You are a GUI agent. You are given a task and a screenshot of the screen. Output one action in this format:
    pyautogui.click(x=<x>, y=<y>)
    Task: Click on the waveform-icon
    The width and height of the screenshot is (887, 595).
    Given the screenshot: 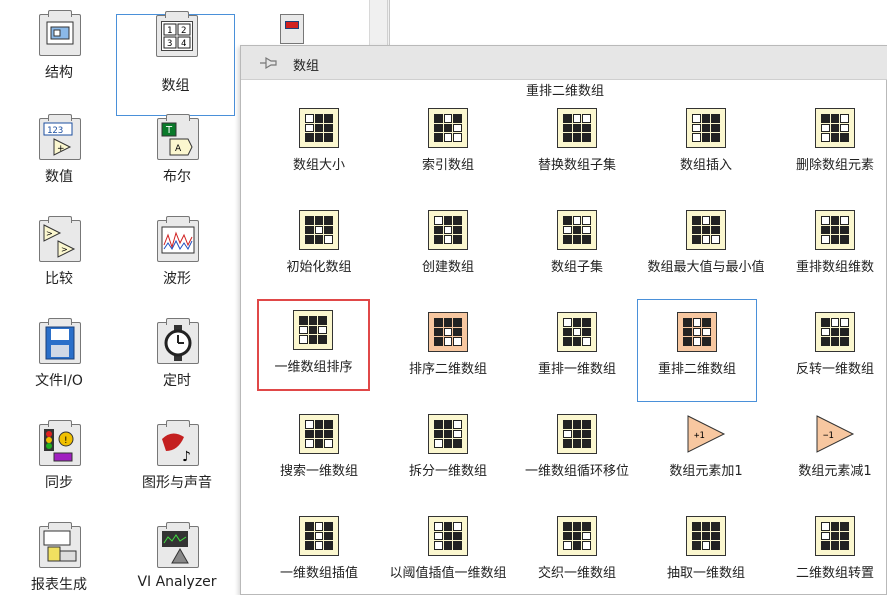 What is the action you would take?
    pyautogui.click(x=178, y=239)
    